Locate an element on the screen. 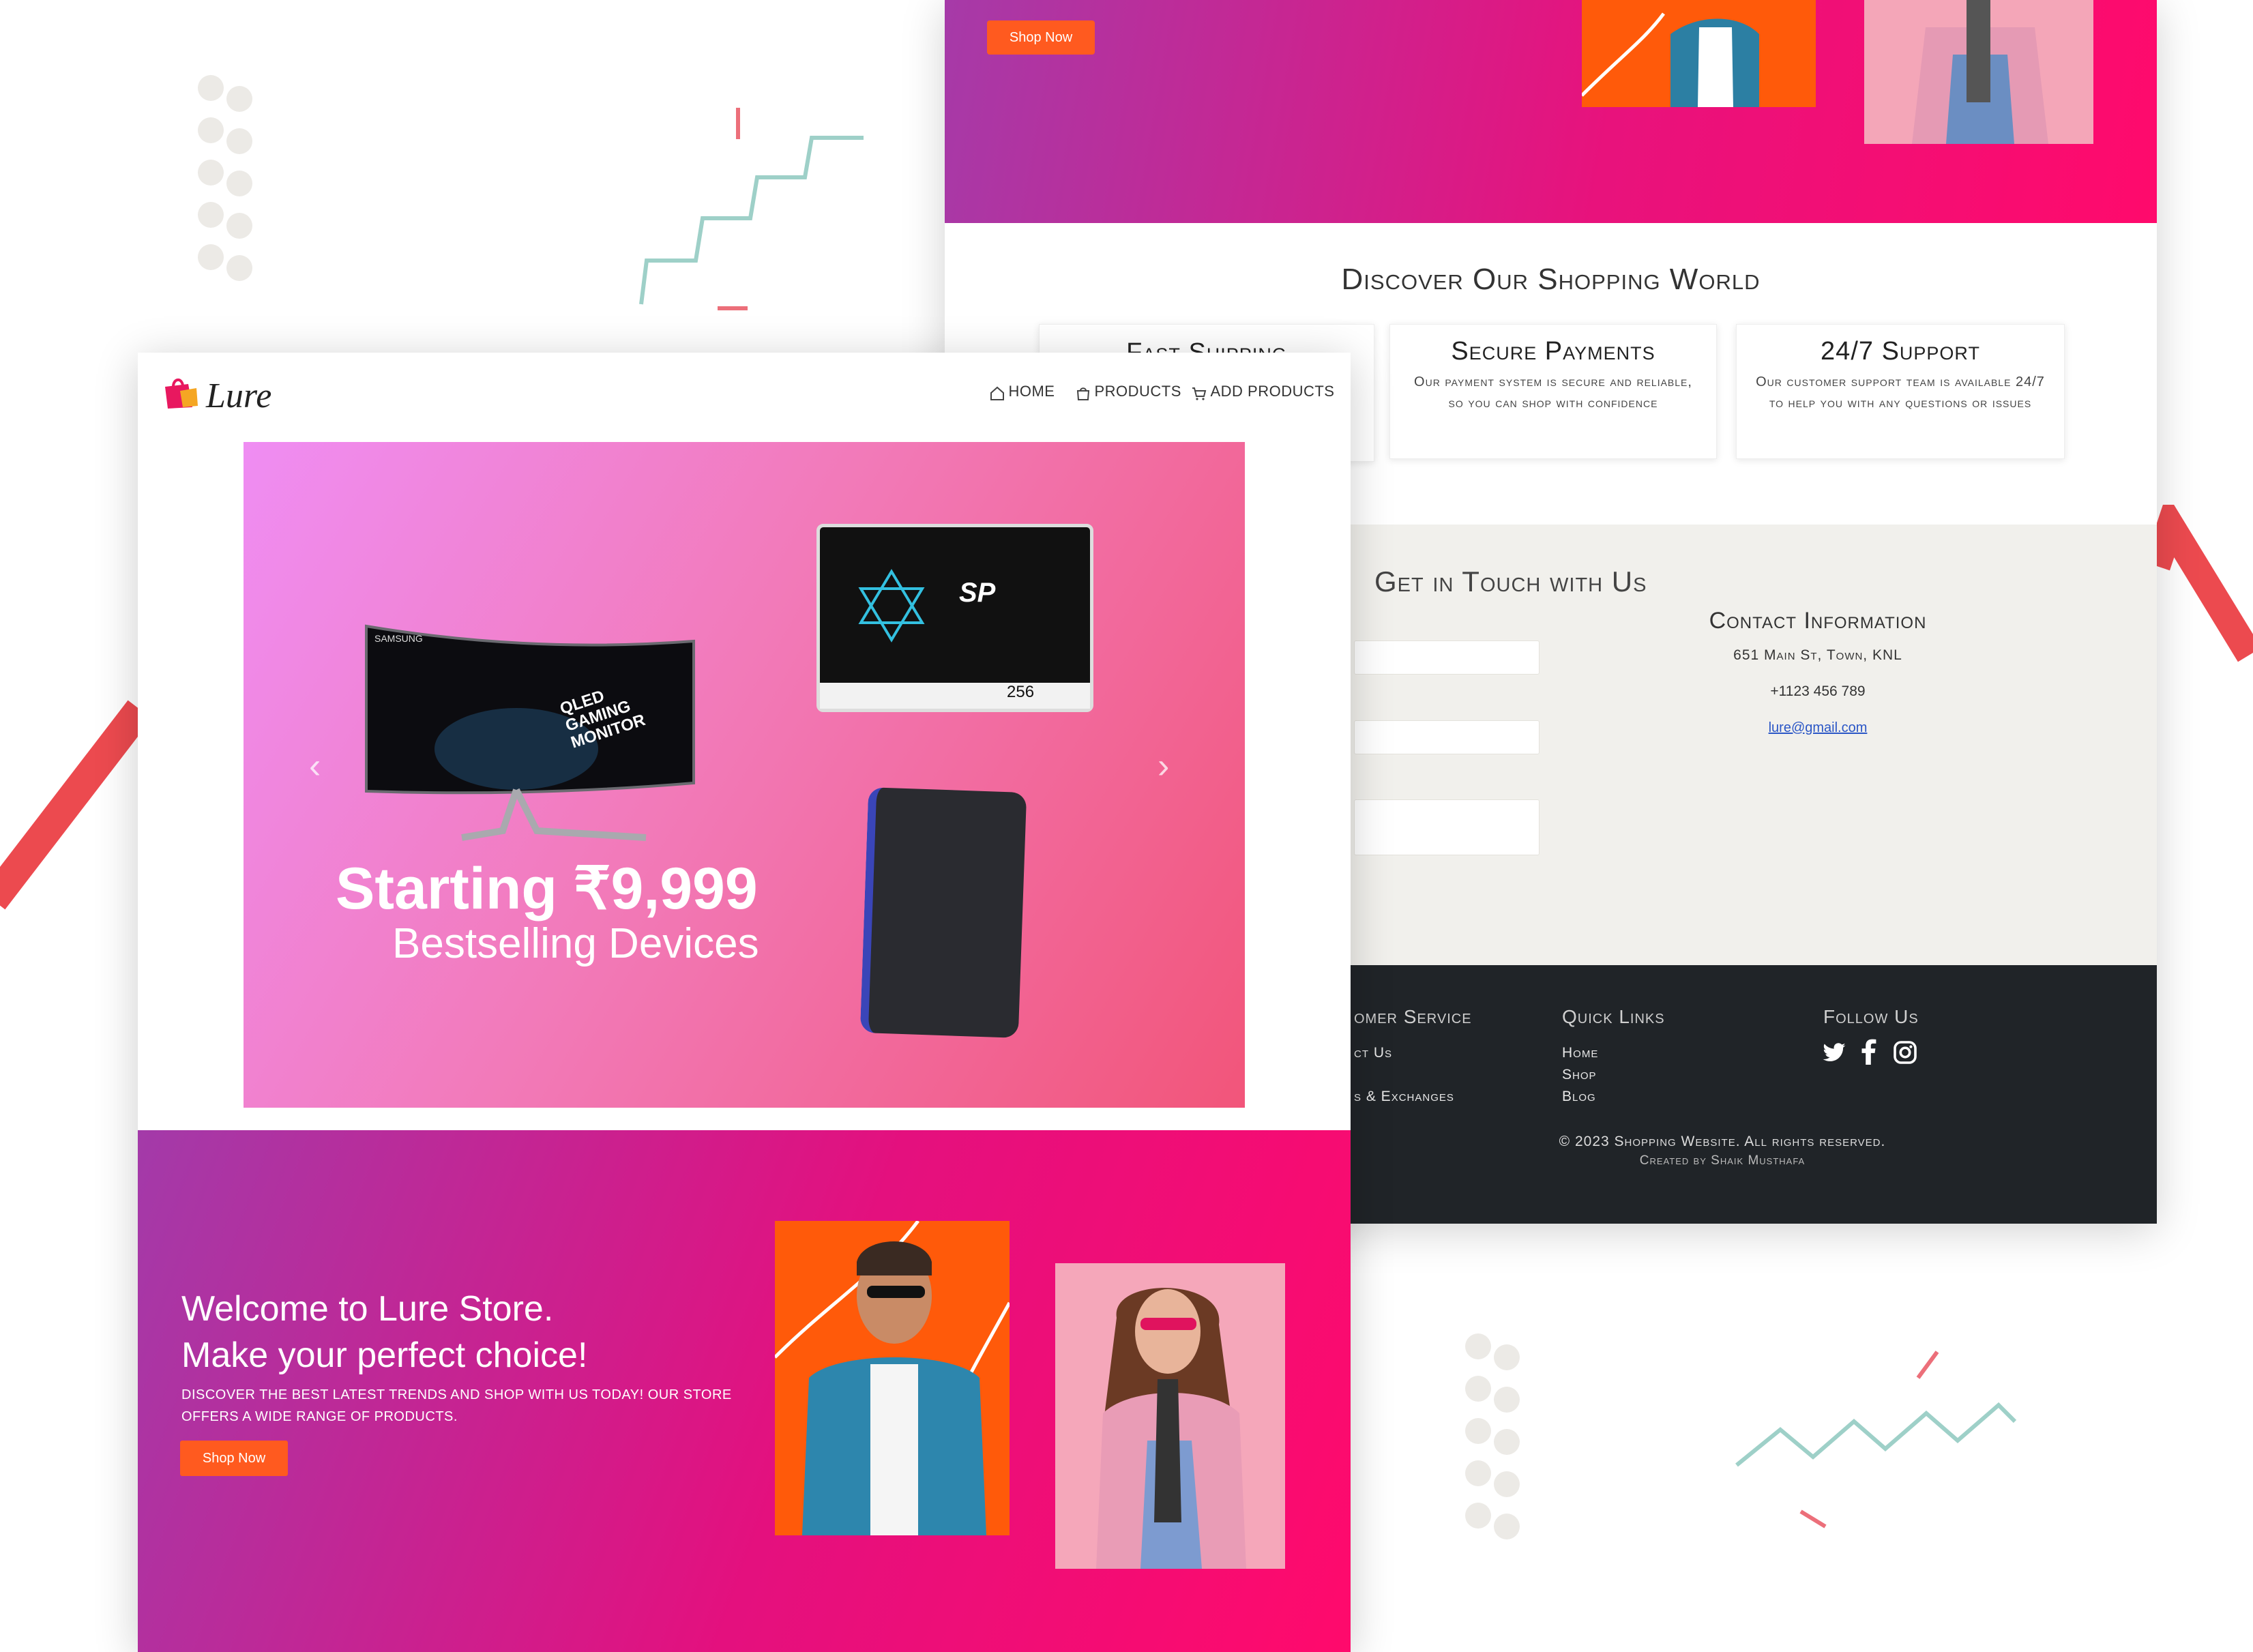 The image size is (2253, 1652). nav-add-products: ADD PRODUCTS is located at coordinates (1262, 393).